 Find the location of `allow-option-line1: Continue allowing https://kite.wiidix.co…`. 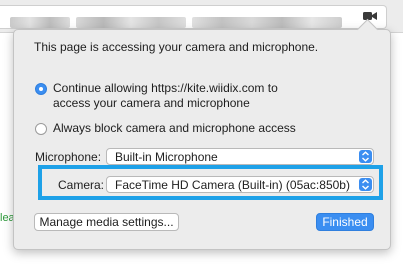

allow-option-line1: Continue allowing https://kite.wiidix.co… is located at coordinates (165, 88).